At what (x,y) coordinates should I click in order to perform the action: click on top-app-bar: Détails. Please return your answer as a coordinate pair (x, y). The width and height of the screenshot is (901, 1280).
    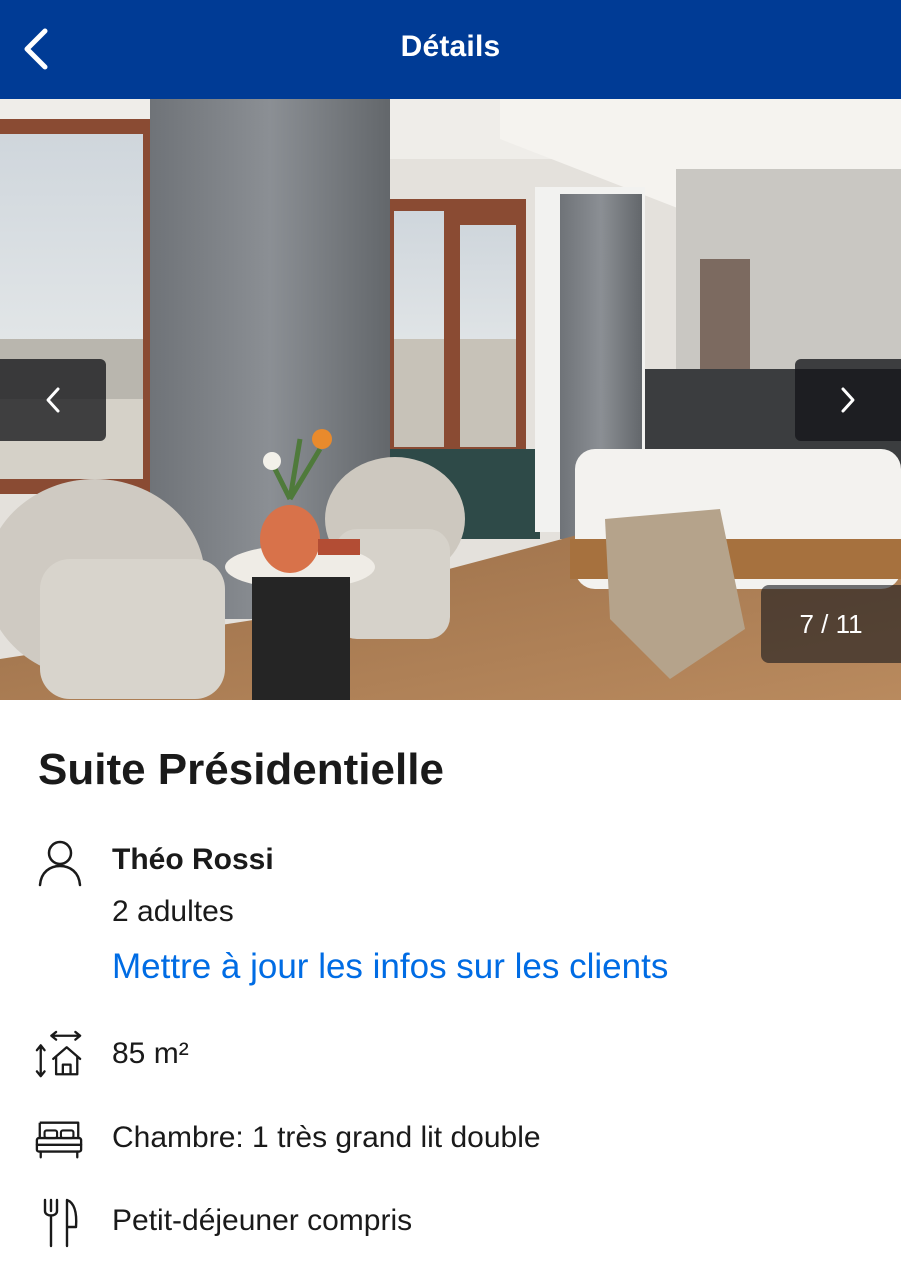
    Looking at the image, I should click on (450, 49).